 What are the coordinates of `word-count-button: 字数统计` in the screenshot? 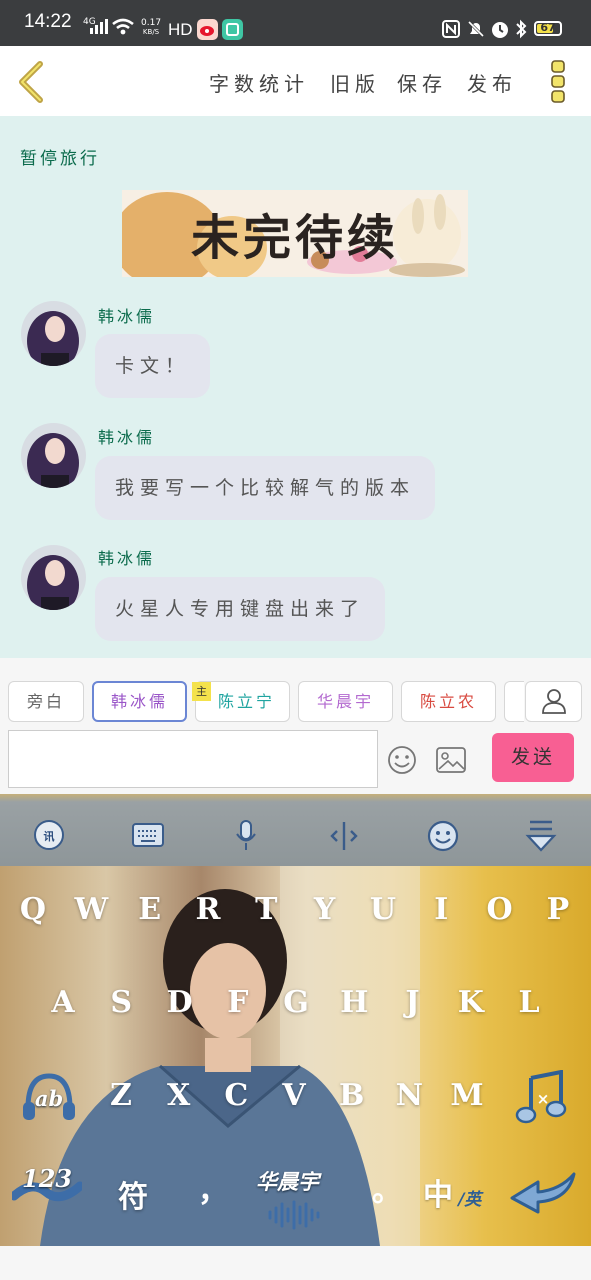 It's located at (259, 82).